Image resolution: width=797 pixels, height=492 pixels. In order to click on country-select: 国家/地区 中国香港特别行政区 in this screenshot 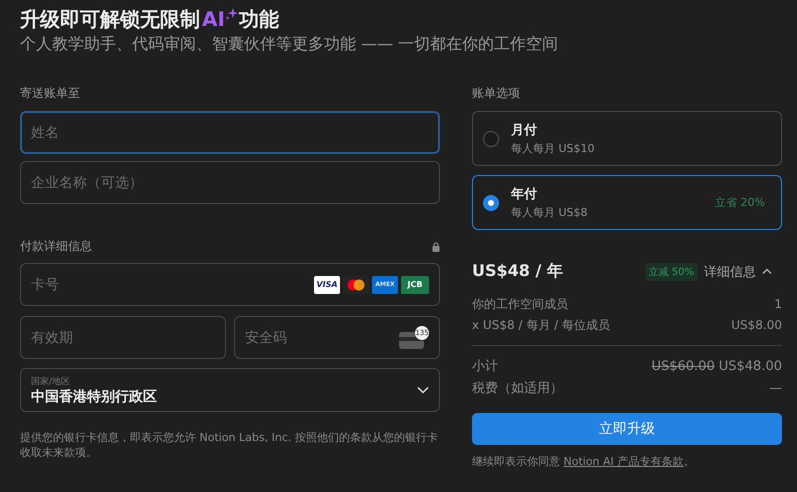, I will do `click(230, 390)`.